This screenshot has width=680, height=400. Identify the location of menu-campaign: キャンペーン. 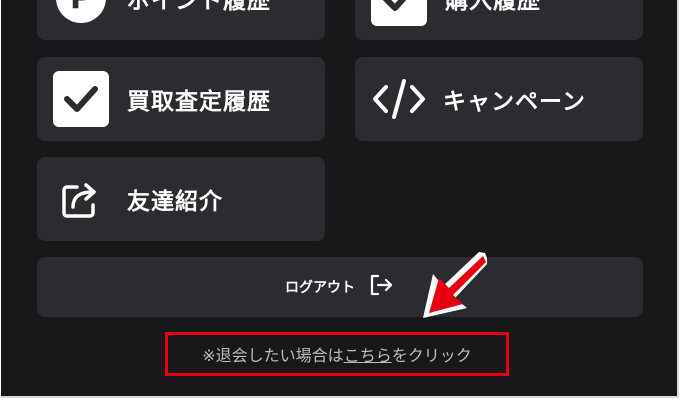
(499, 99).